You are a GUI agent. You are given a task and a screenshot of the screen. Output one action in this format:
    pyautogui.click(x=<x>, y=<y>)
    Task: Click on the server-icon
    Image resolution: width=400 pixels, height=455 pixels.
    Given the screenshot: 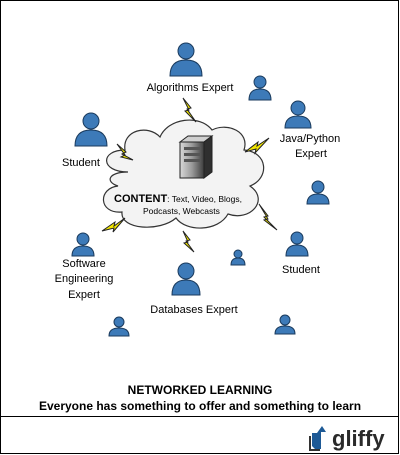 What is the action you would take?
    pyautogui.click(x=196, y=157)
    